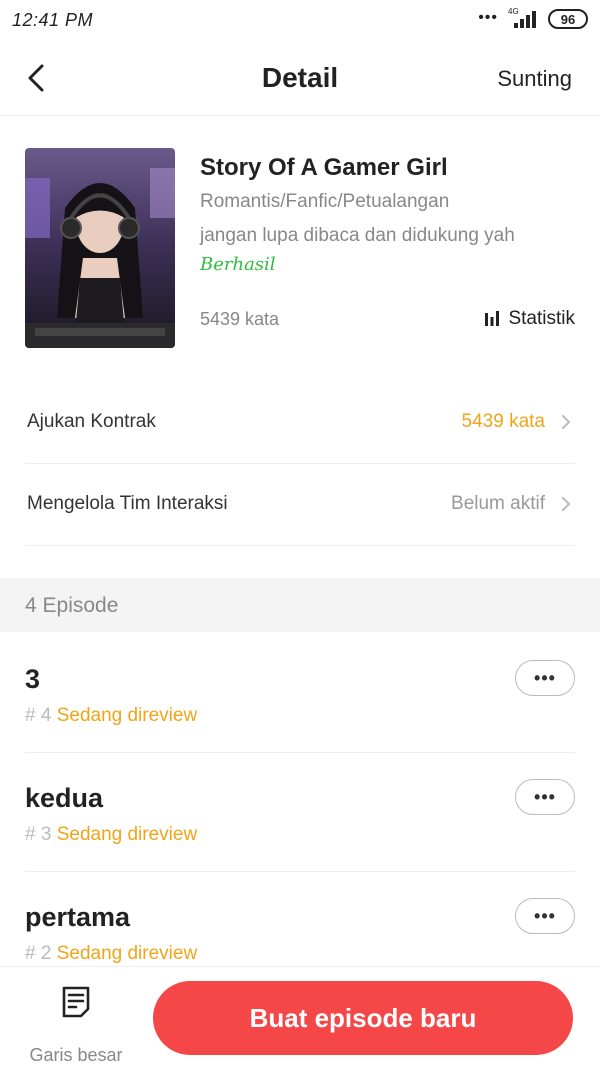 This screenshot has height=1067, width=600. What do you see at coordinates (76, 1023) in the screenshot?
I see `outline-button: Garis besar` at bounding box center [76, 1023].